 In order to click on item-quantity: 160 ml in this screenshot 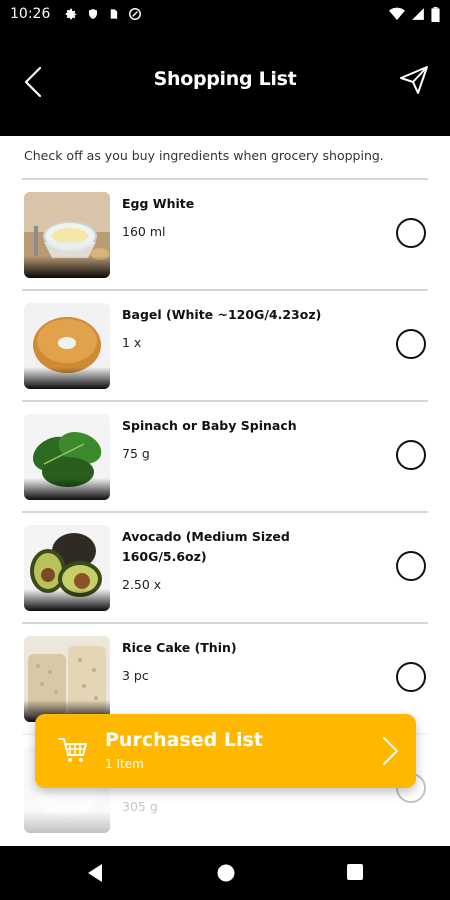, I will do `click(144, 231)`.